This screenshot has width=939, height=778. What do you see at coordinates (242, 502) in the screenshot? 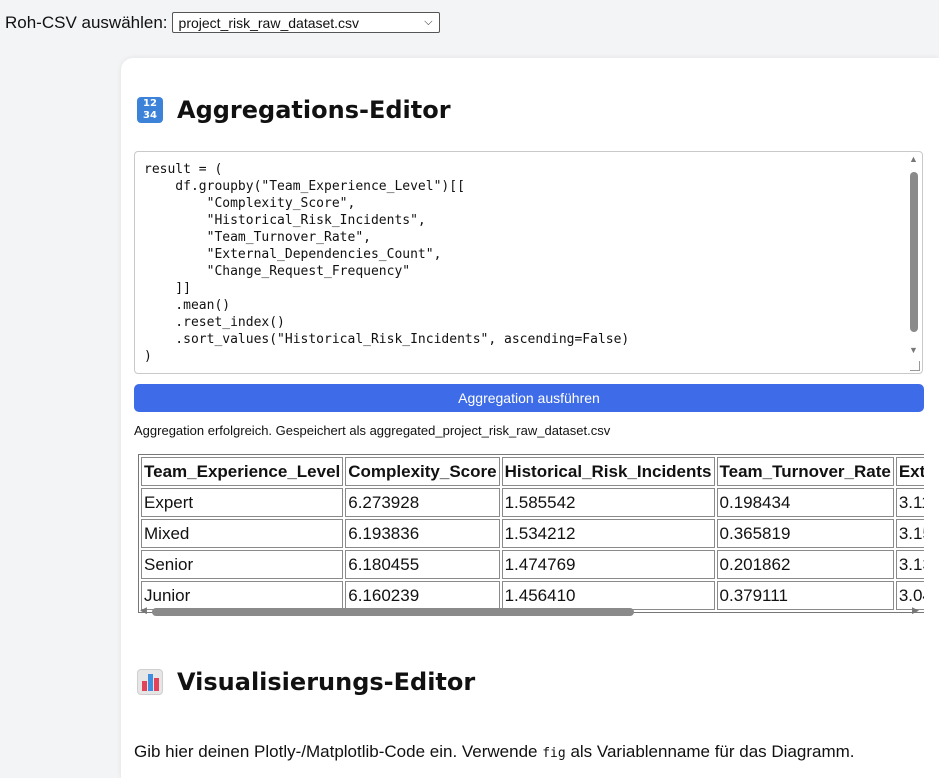
I see `table-cell: Expert` at bounding box center [242, 502].